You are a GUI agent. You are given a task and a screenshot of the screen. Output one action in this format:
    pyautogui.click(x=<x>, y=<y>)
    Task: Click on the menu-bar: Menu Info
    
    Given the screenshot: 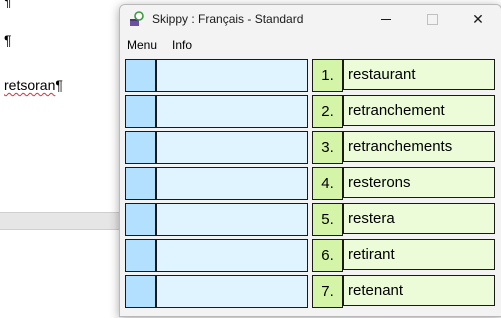 What is the action you would take?
    pyautogui.click(x=310, y=45)
    